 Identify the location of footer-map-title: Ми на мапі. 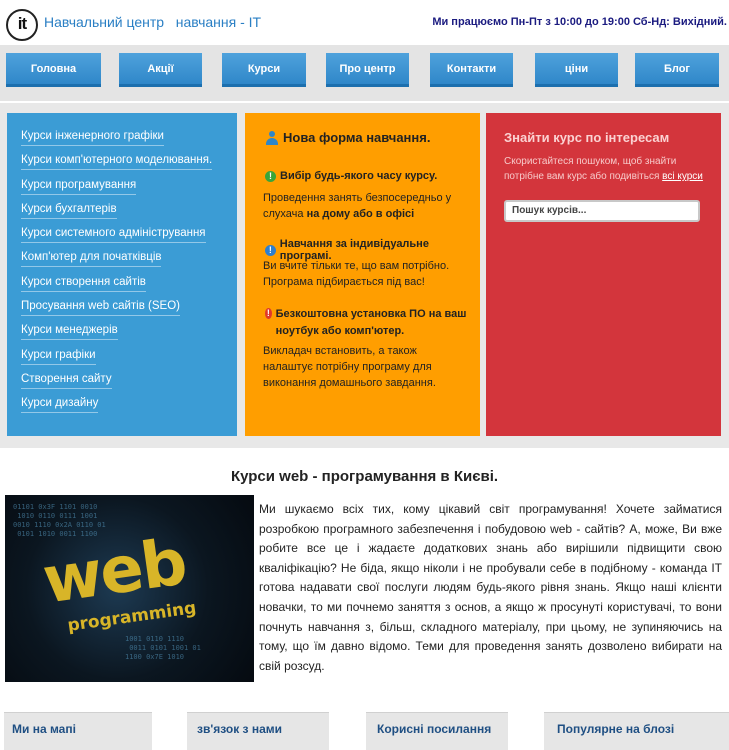
(44, 729).